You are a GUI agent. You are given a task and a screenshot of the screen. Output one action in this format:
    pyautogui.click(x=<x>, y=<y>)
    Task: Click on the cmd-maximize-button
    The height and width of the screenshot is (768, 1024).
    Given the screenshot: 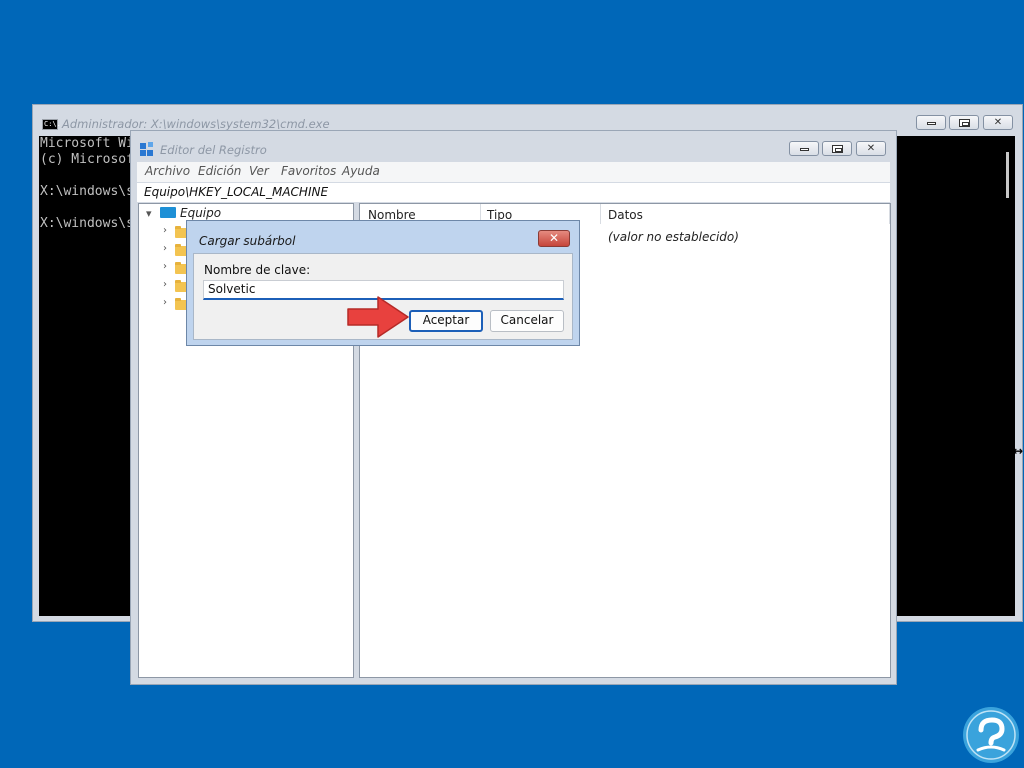 What is the action you would take?
    pyautogui.click(x=964, y=122)
    